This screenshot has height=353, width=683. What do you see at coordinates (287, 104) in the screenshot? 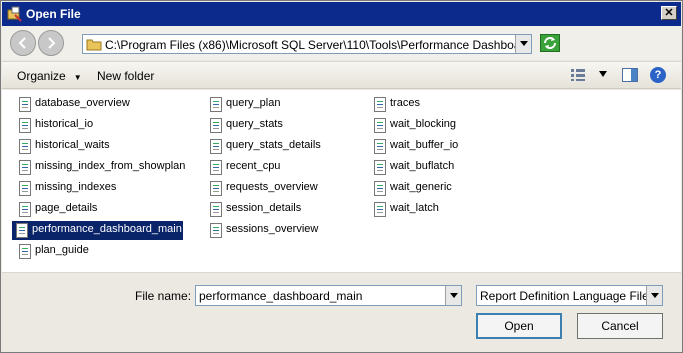
I see `list-item: query_plan` at bounding box center [287, 104].